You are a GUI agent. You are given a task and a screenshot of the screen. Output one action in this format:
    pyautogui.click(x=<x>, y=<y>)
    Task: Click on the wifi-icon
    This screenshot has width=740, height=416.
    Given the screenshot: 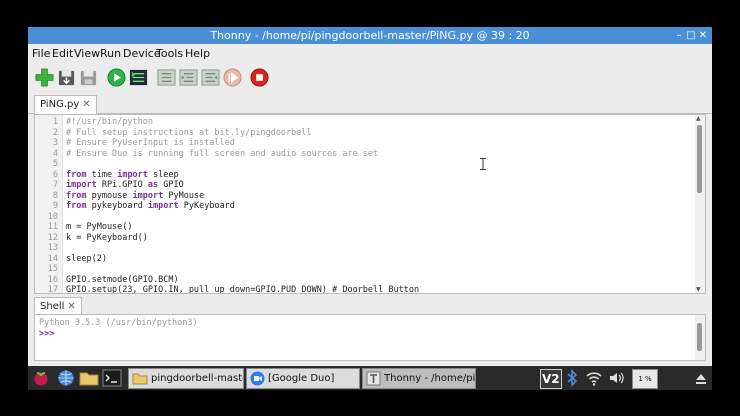 What is the action you would take?
    pyautogui.click(x=594, y=378)
    